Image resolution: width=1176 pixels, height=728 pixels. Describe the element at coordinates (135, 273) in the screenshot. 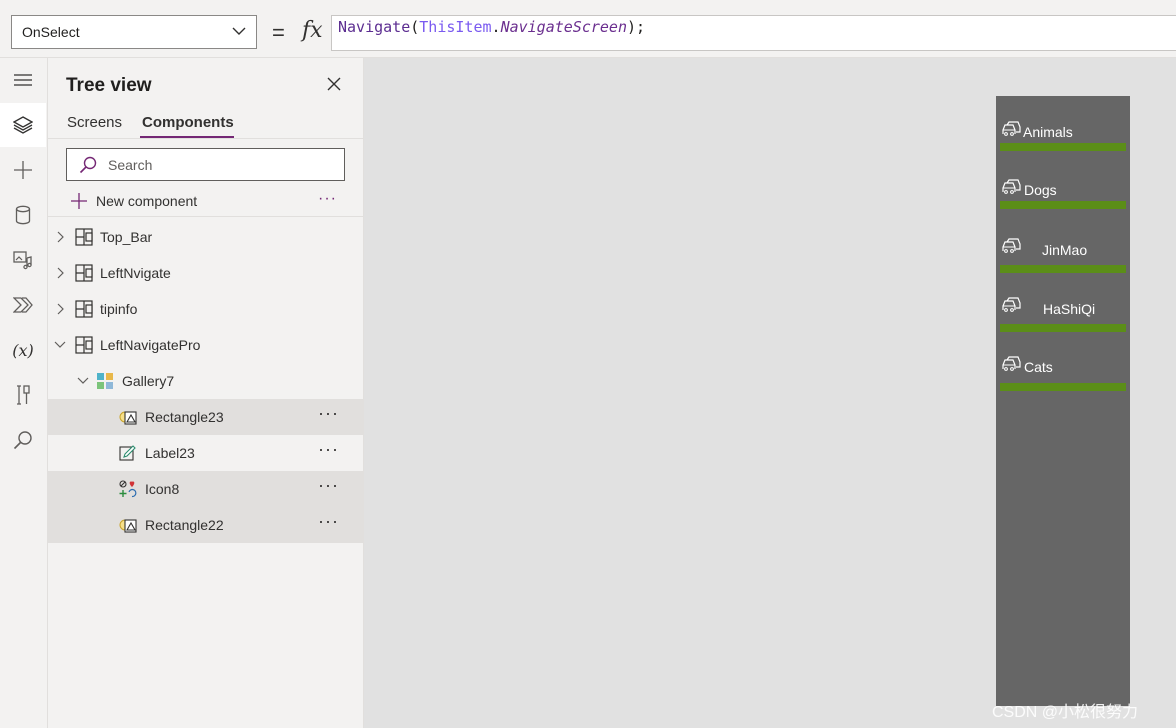

I see `tree-item-label: LeftNvigate` at that location.